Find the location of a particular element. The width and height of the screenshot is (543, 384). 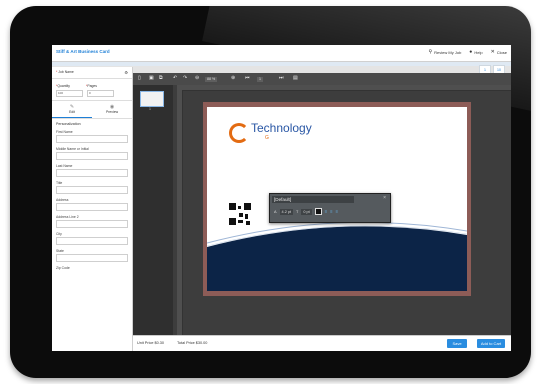

form-field: City is located at coordinates (92, 237).